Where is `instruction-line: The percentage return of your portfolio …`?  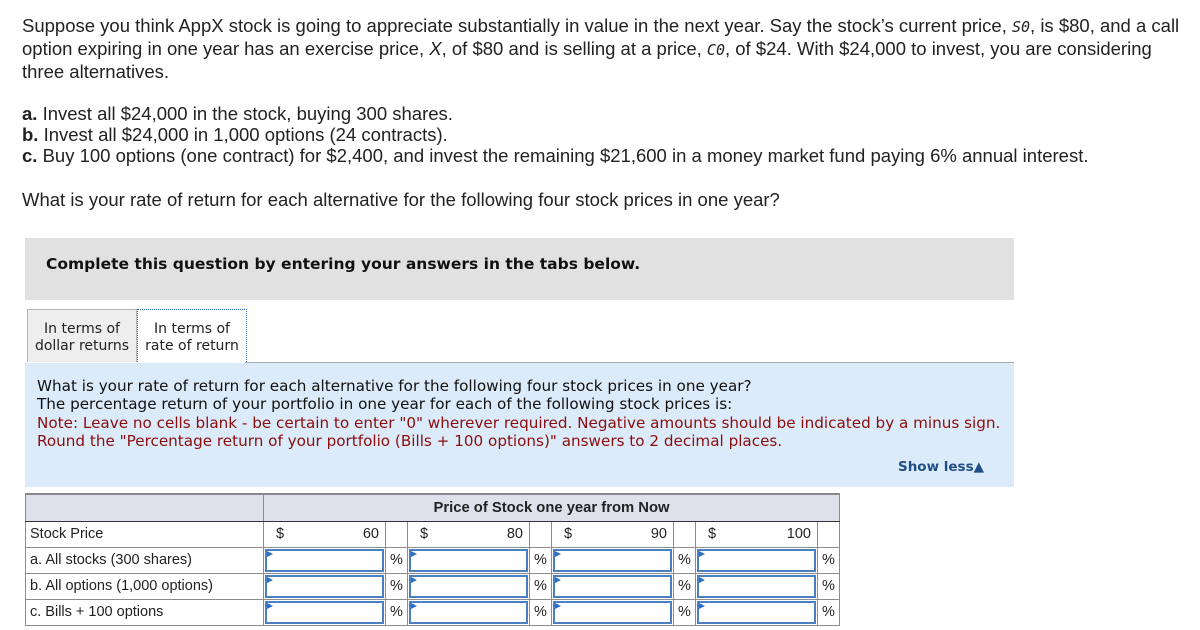
instruction-line: The percentage return of your portfolio … is located at coordinates (385, 404).